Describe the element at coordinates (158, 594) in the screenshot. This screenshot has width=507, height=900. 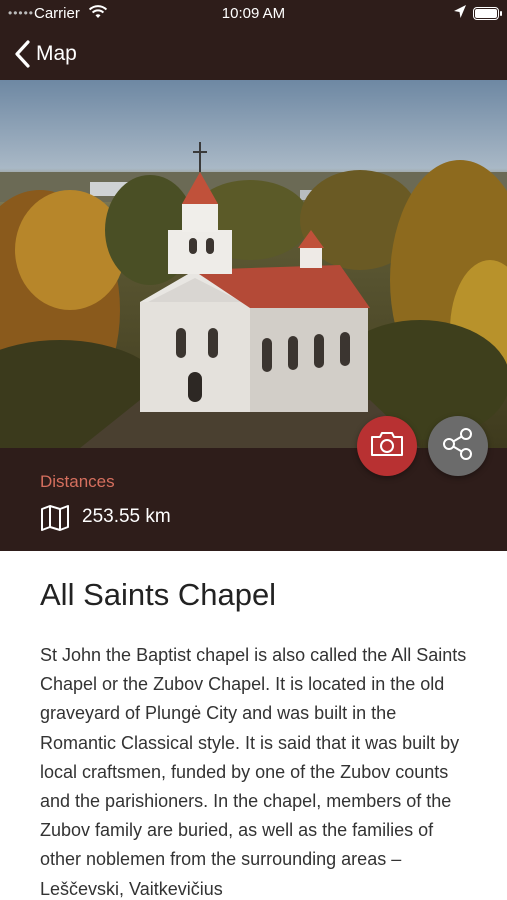
I see `article-title: All Saints Chapel` at that location.